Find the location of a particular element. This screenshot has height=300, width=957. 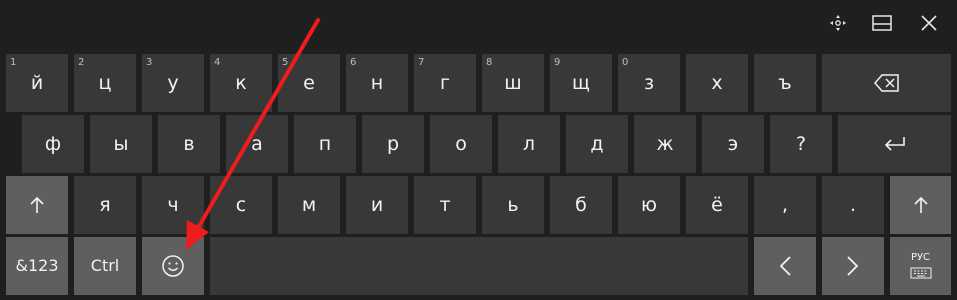

key-zh: ж is located at coordinates (665, 144).